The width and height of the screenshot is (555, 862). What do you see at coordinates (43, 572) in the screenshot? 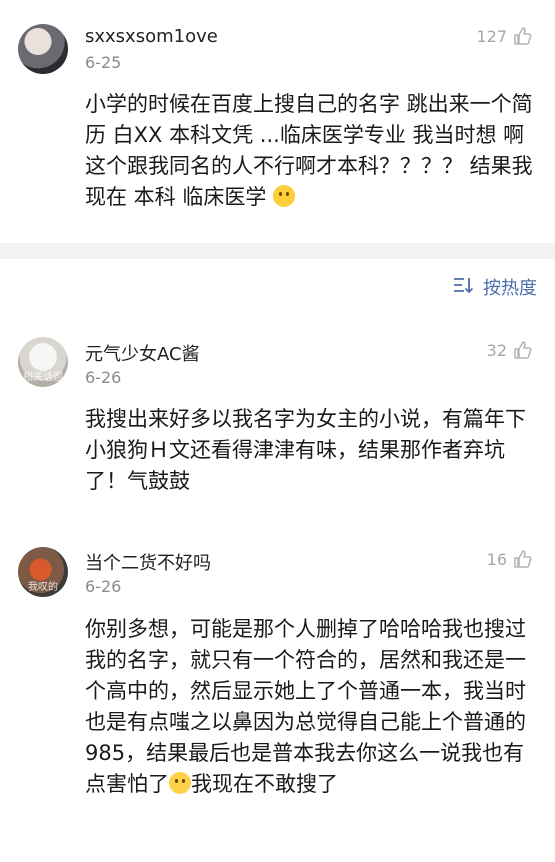
I see `avatar: 我叹的` at bounding box center [43, 572].